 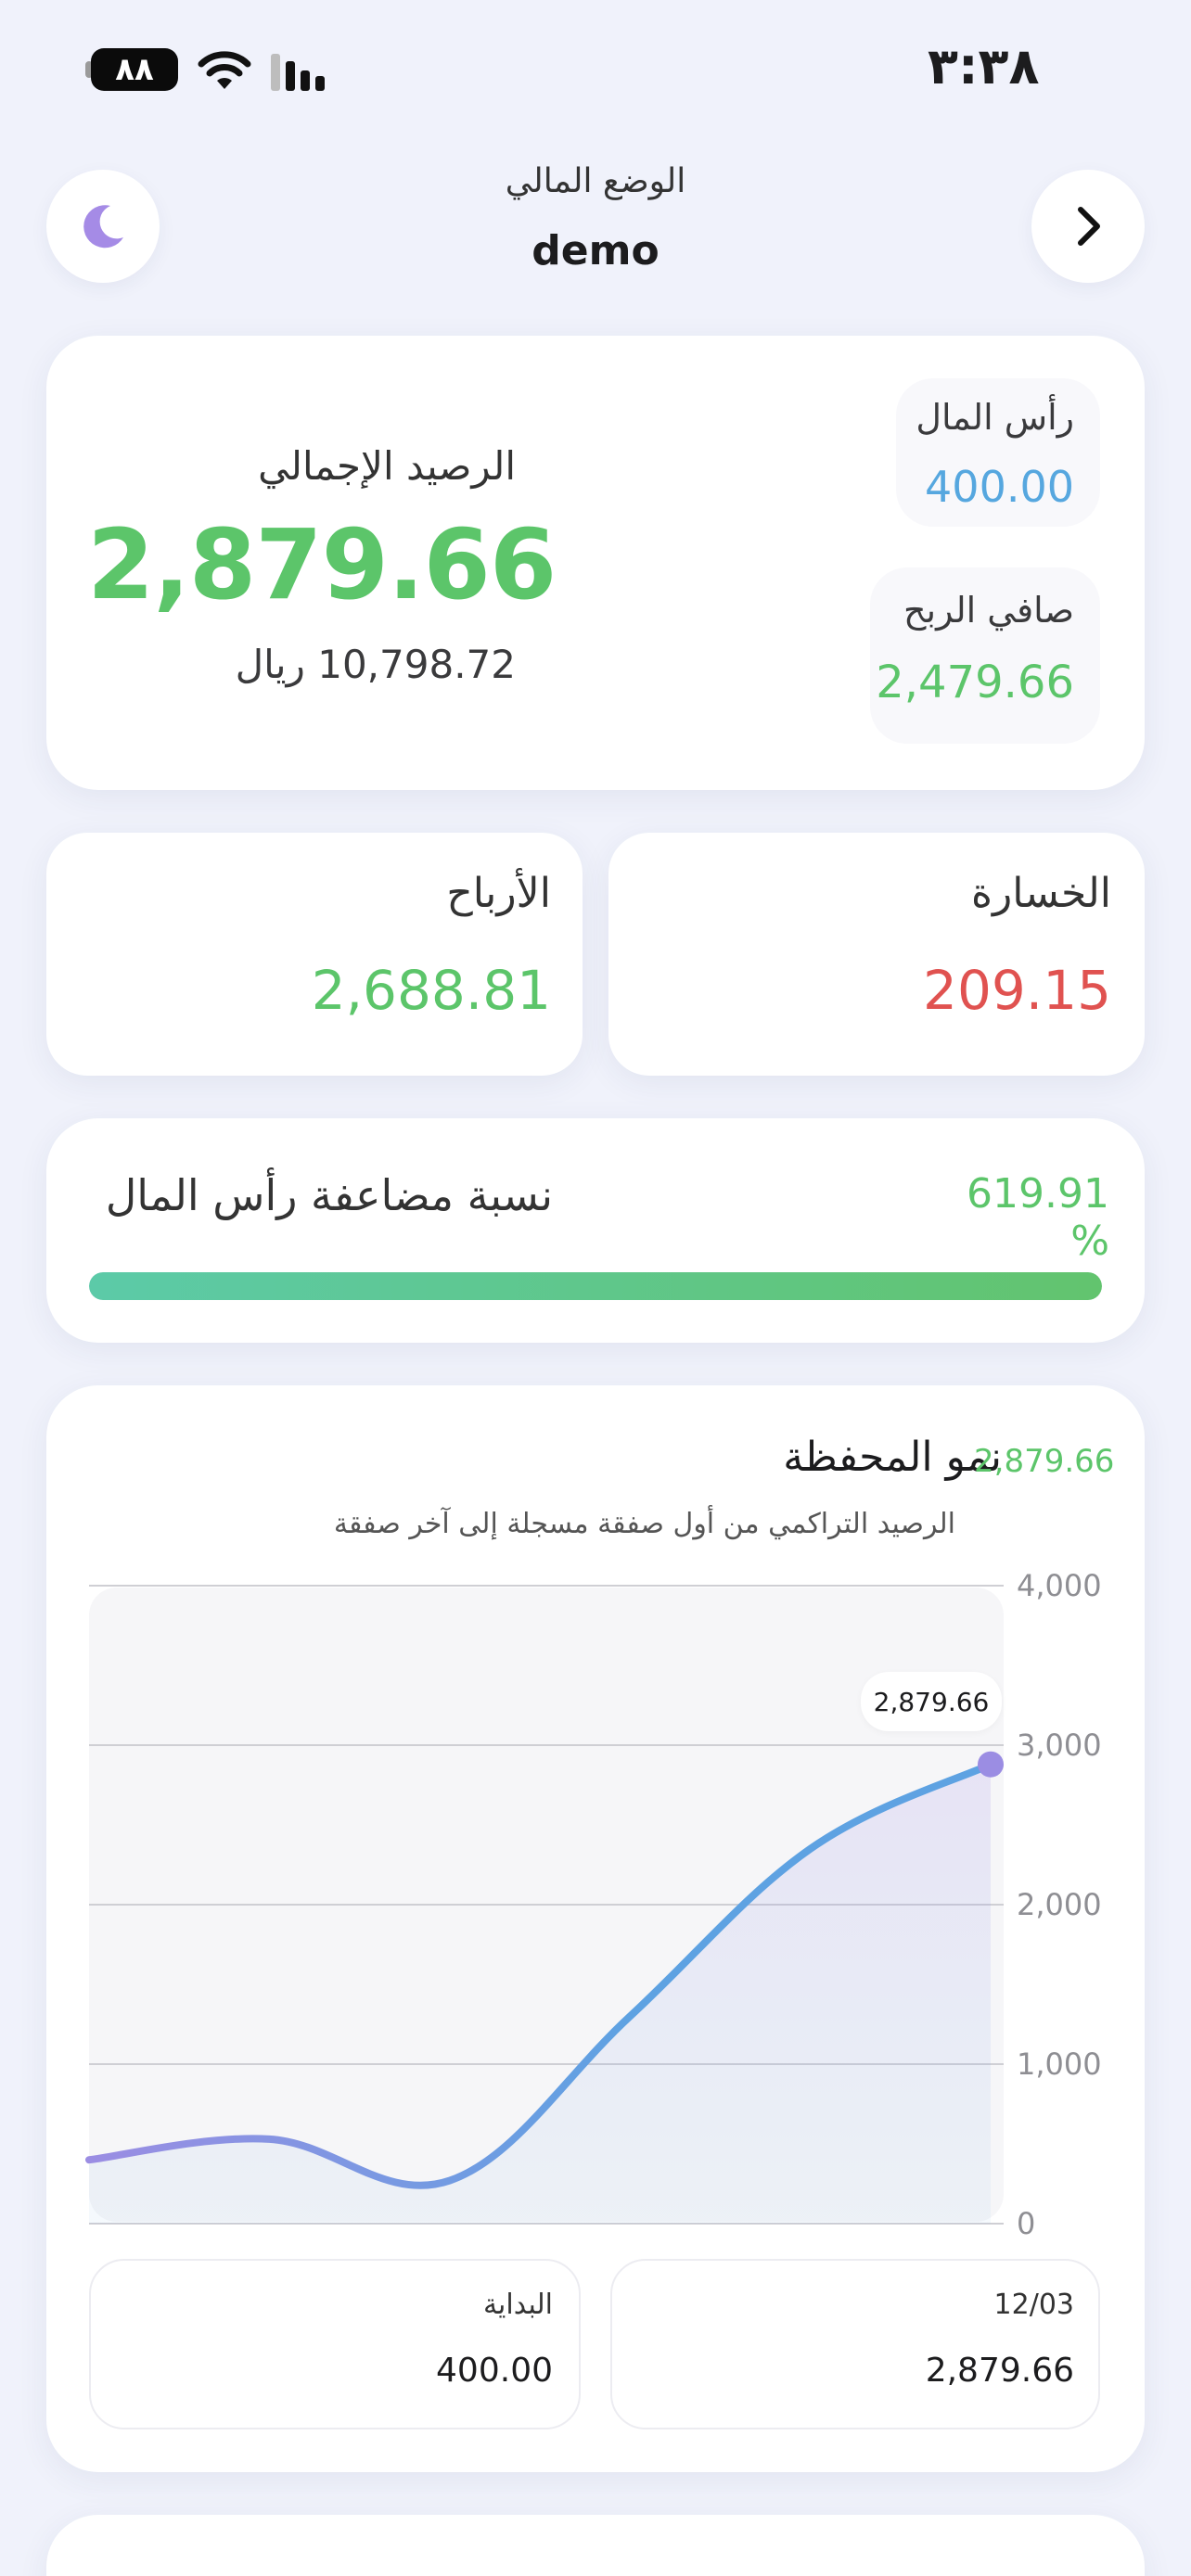 What do you see at coordinates (595, 2545) in the screenshot?
I see `next-card` at bounding box center [595, 2545].